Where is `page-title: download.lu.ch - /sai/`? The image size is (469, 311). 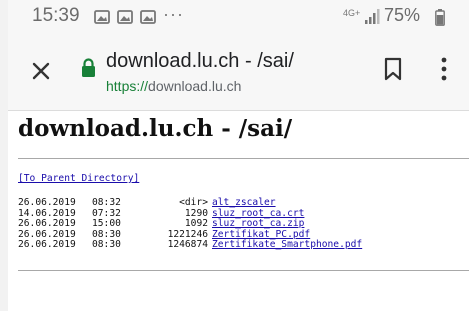 page-title: download.lu.ch - /sai/ is located at coordinates (200, 61).